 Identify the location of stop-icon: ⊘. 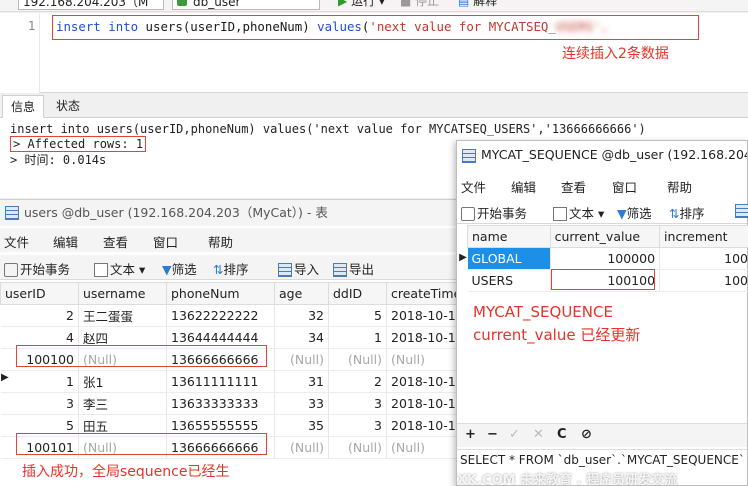
(586, 434).